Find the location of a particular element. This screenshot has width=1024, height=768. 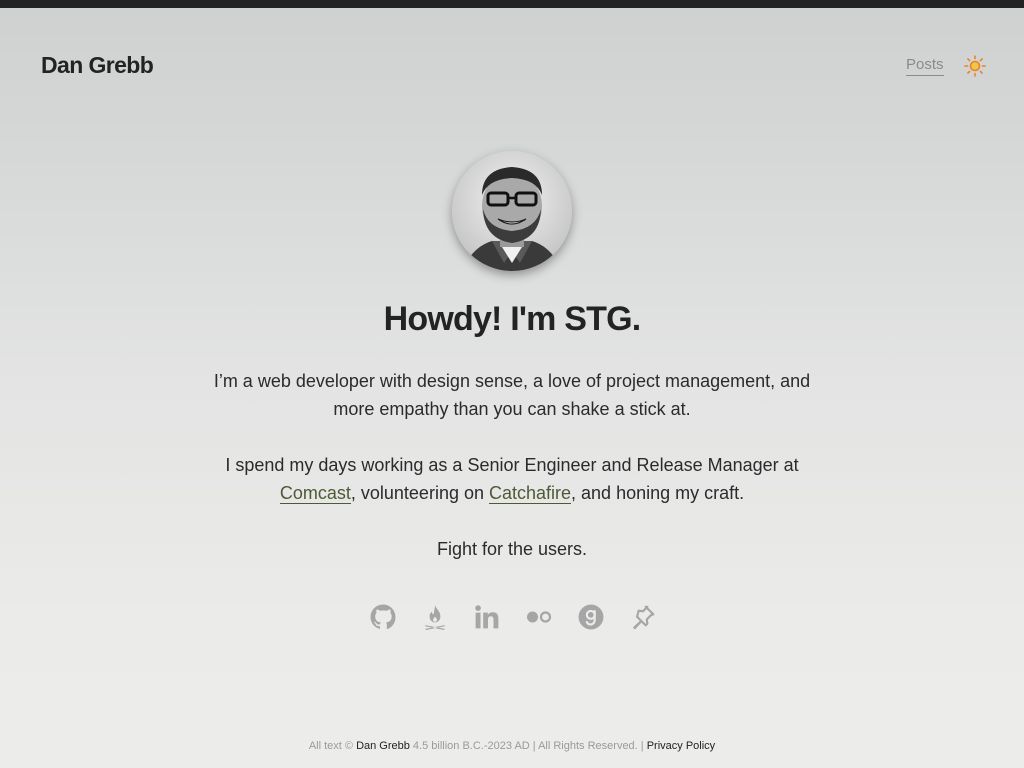

github-icon is located at coordinates (383, 617).